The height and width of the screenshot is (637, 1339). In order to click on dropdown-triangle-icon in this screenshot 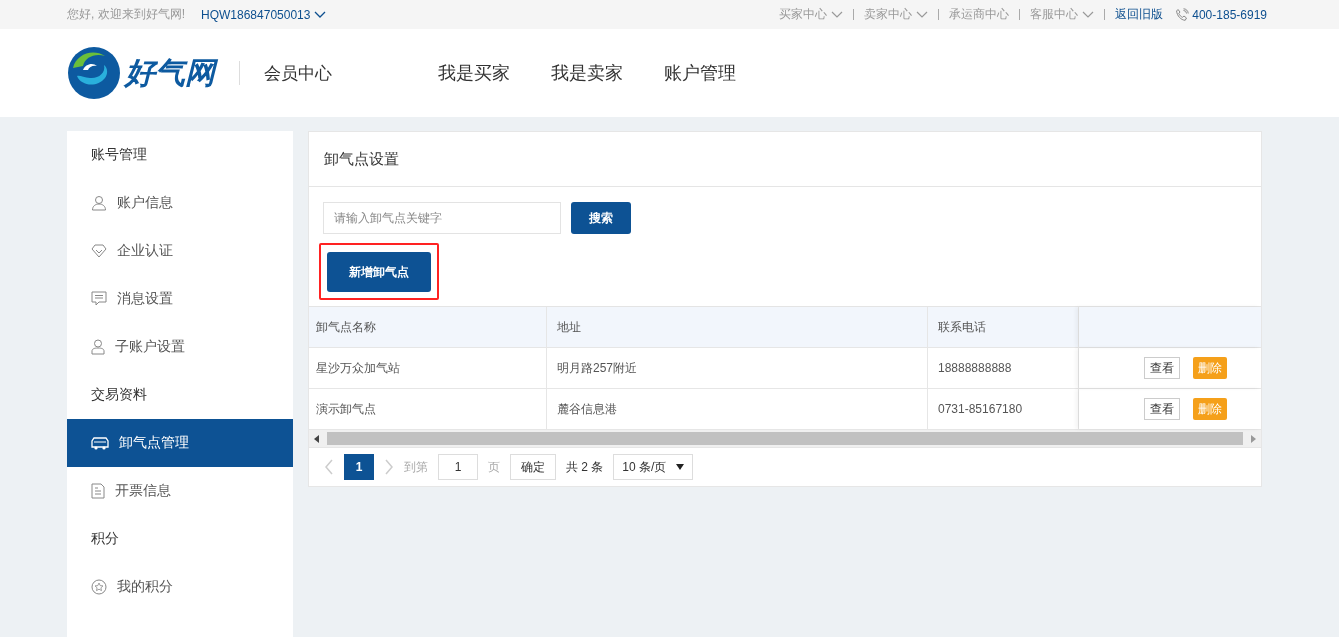, I will do `click(680, 467)`.